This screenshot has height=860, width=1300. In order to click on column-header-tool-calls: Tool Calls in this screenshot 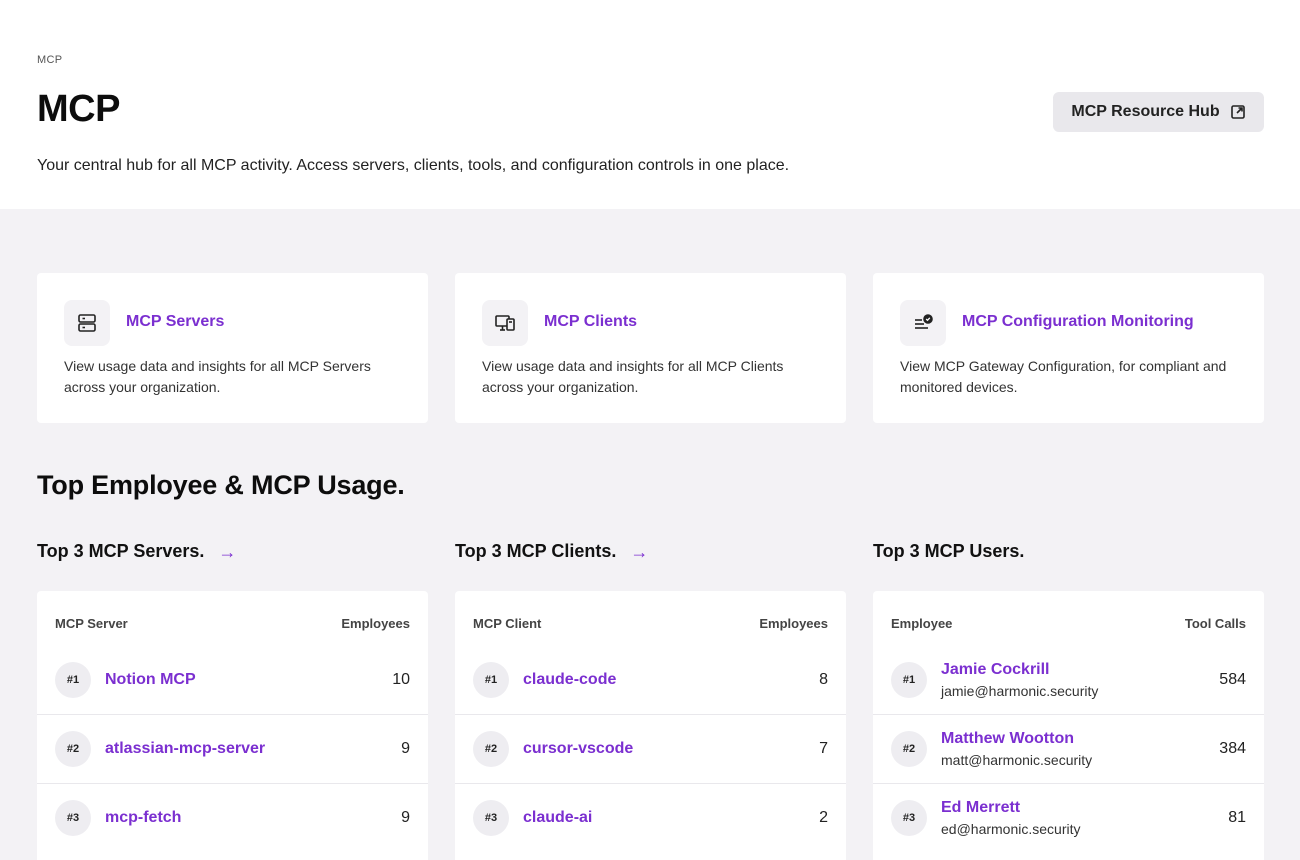, I will do `click(1215, 623)`.